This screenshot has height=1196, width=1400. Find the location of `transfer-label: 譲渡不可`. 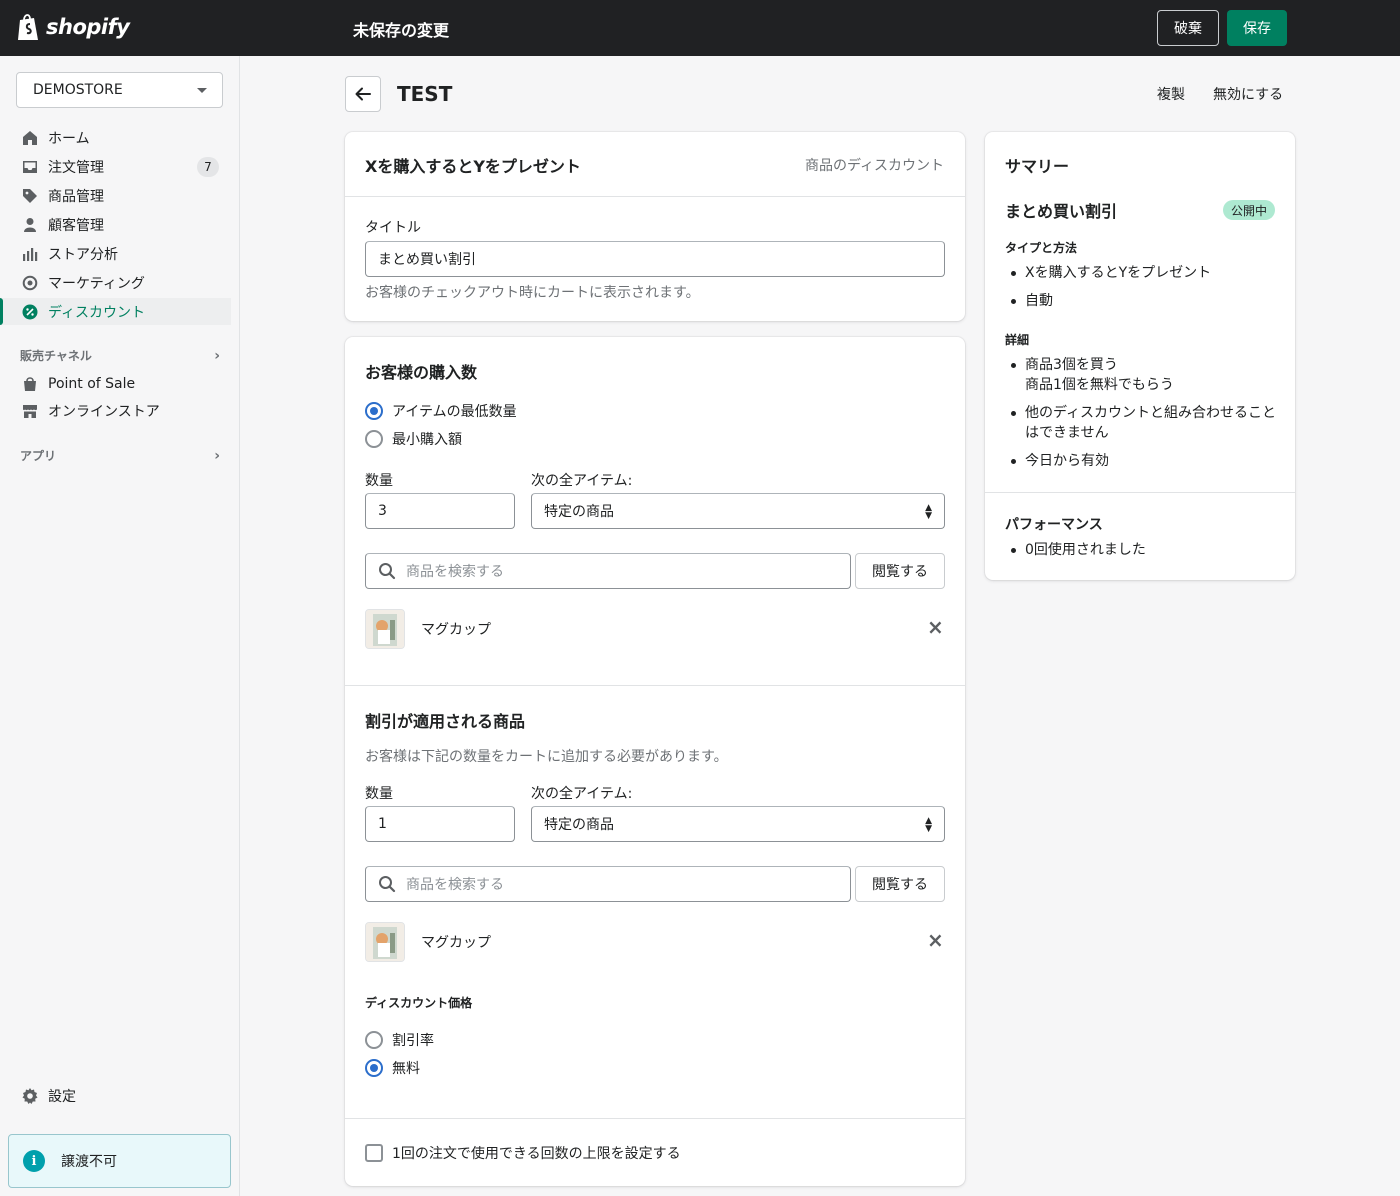

transfer-label: 譲渡不可 is located at coordinates (89, 1162).